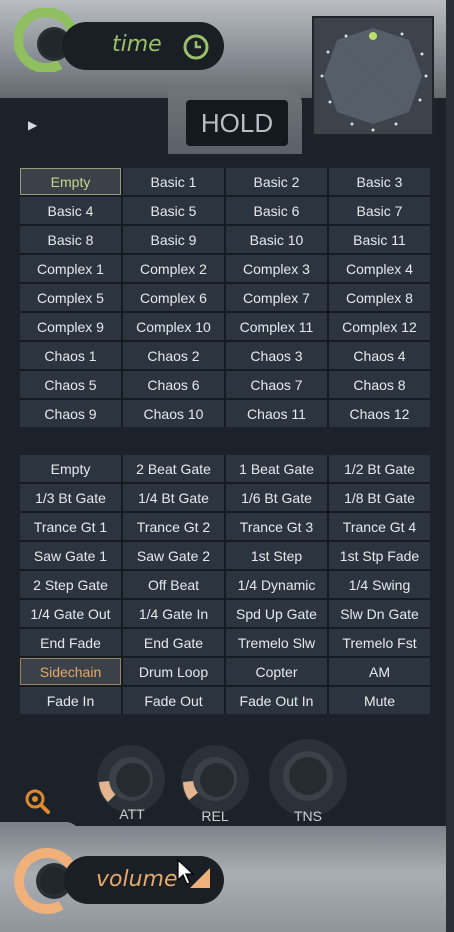 Image resolution: width=454 pixels, height=932 pixels. What do you see at coordinates (379, 526) in the screenshot?
I see `preset-cell: Trance Gt 4` at bounding box center [379, 526].